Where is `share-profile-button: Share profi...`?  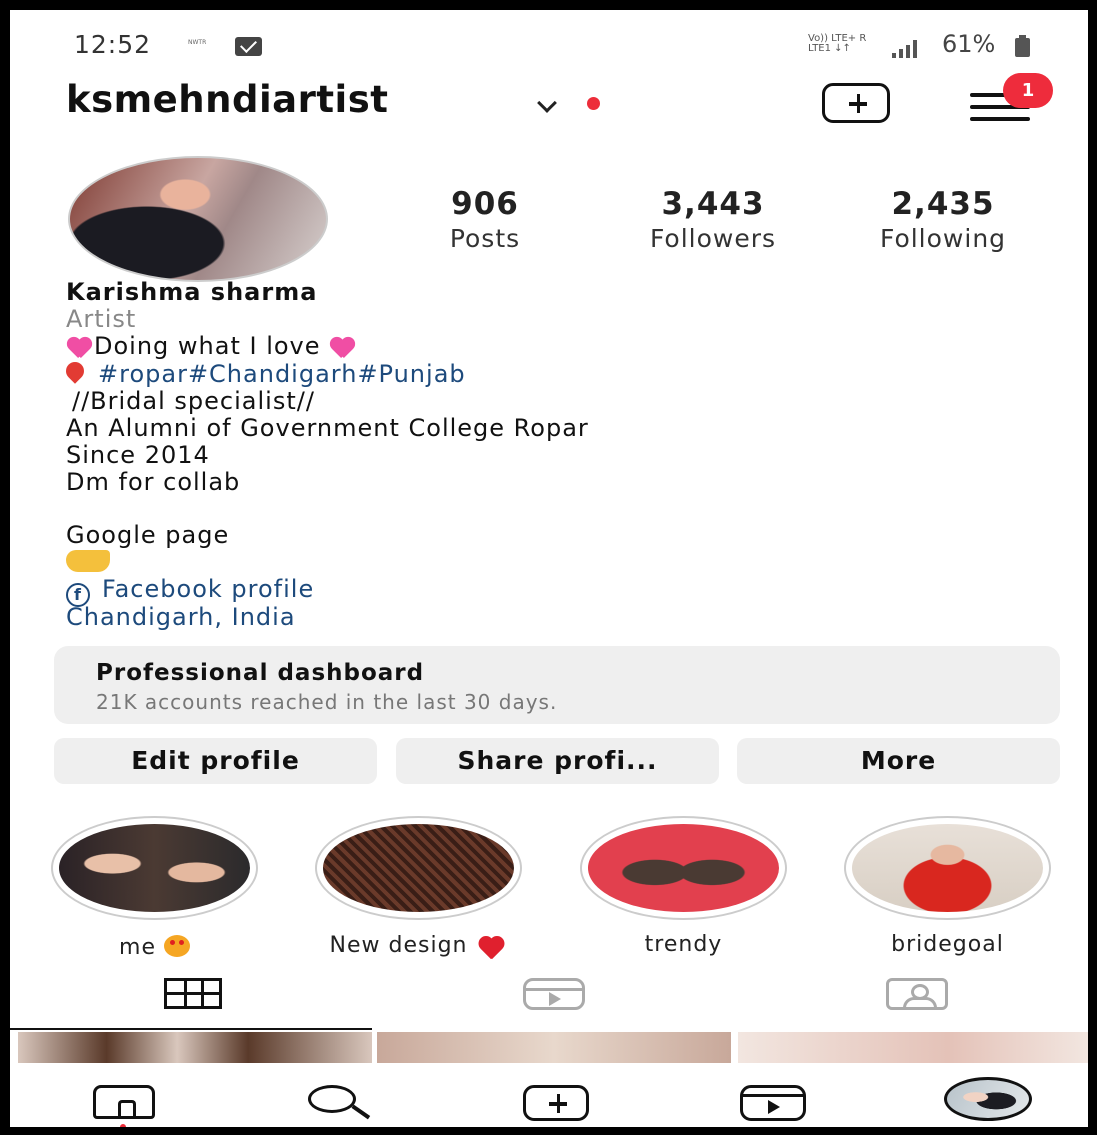
share-profile-button: Share profi... is located at coordinates (557, 761).